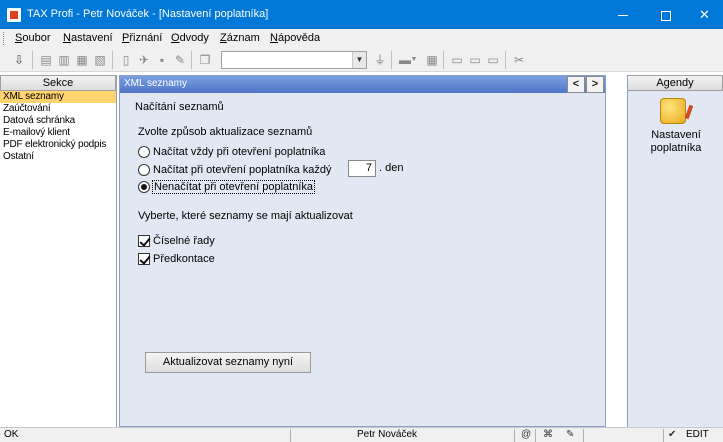 The width and height of the screenshot is (723, 442). Describe the element at coordinates (295, 38) in the screenshot. I see `menu-napoveda: Nápověda` at that location.